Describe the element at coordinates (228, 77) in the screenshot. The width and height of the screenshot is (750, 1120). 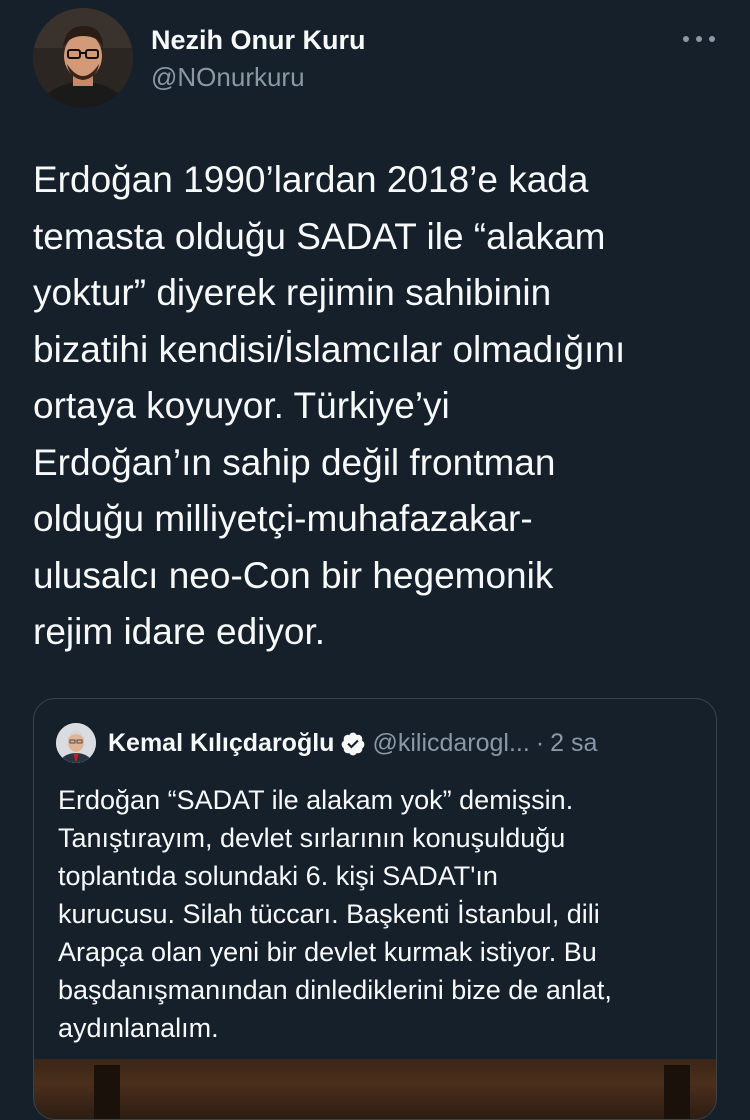
I see `author-handle: @NOnurkuru` at that location.